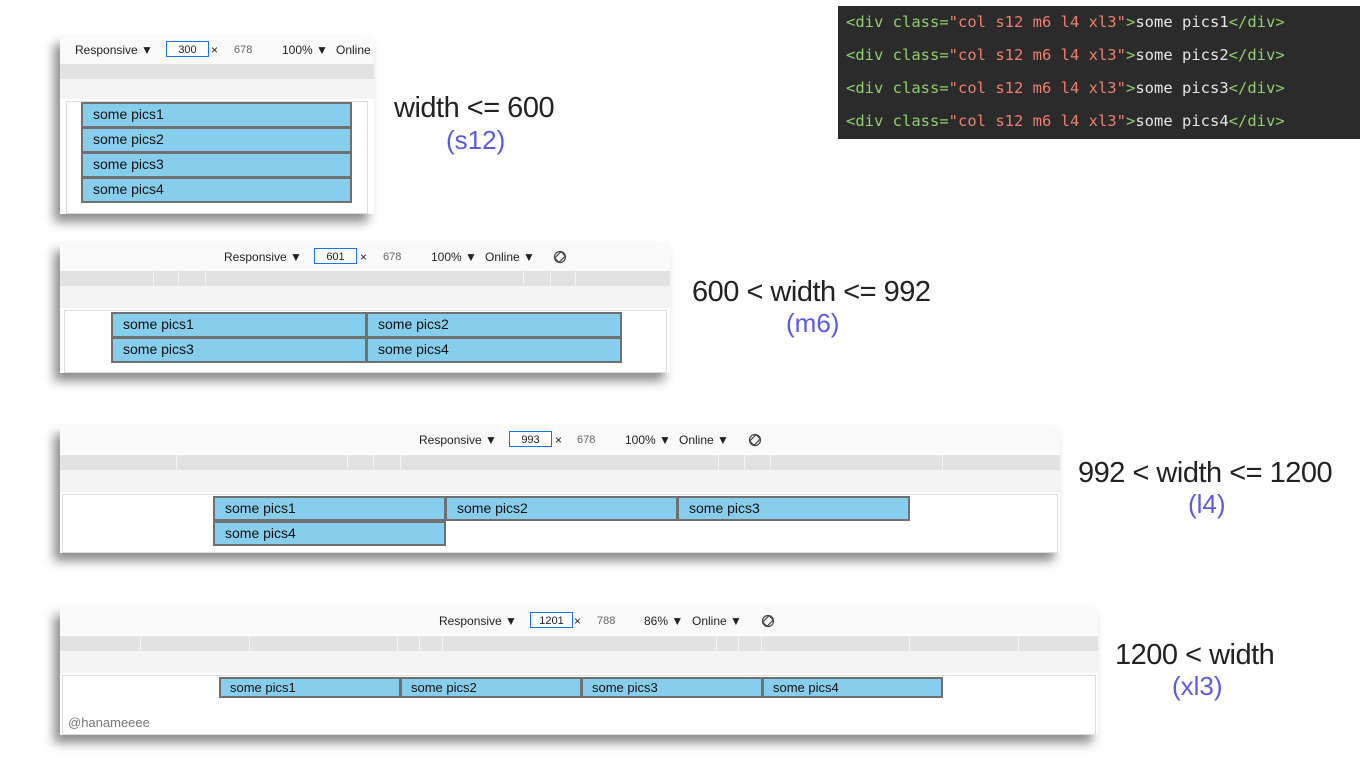 The height and width of the screenshot is (768, 1366). What do you see at coordinates (663, 621) in the screenshot?
I see `zoom-select: 86% ▼` at bounding box center [663, 621].